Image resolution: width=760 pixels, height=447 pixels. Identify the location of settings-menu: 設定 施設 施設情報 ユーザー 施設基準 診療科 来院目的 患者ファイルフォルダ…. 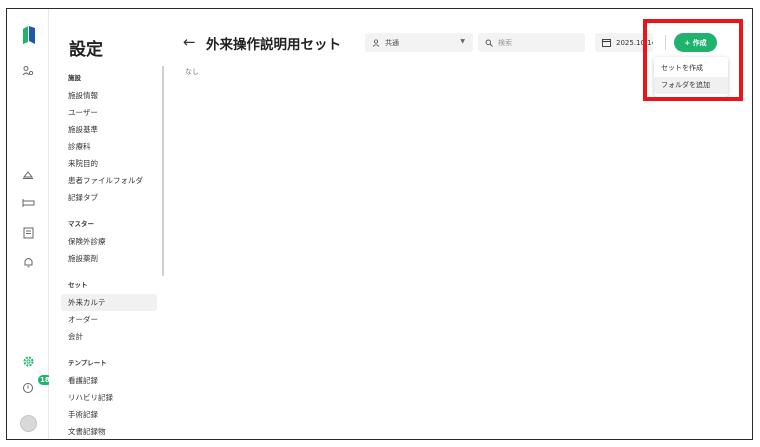
(107, 224).